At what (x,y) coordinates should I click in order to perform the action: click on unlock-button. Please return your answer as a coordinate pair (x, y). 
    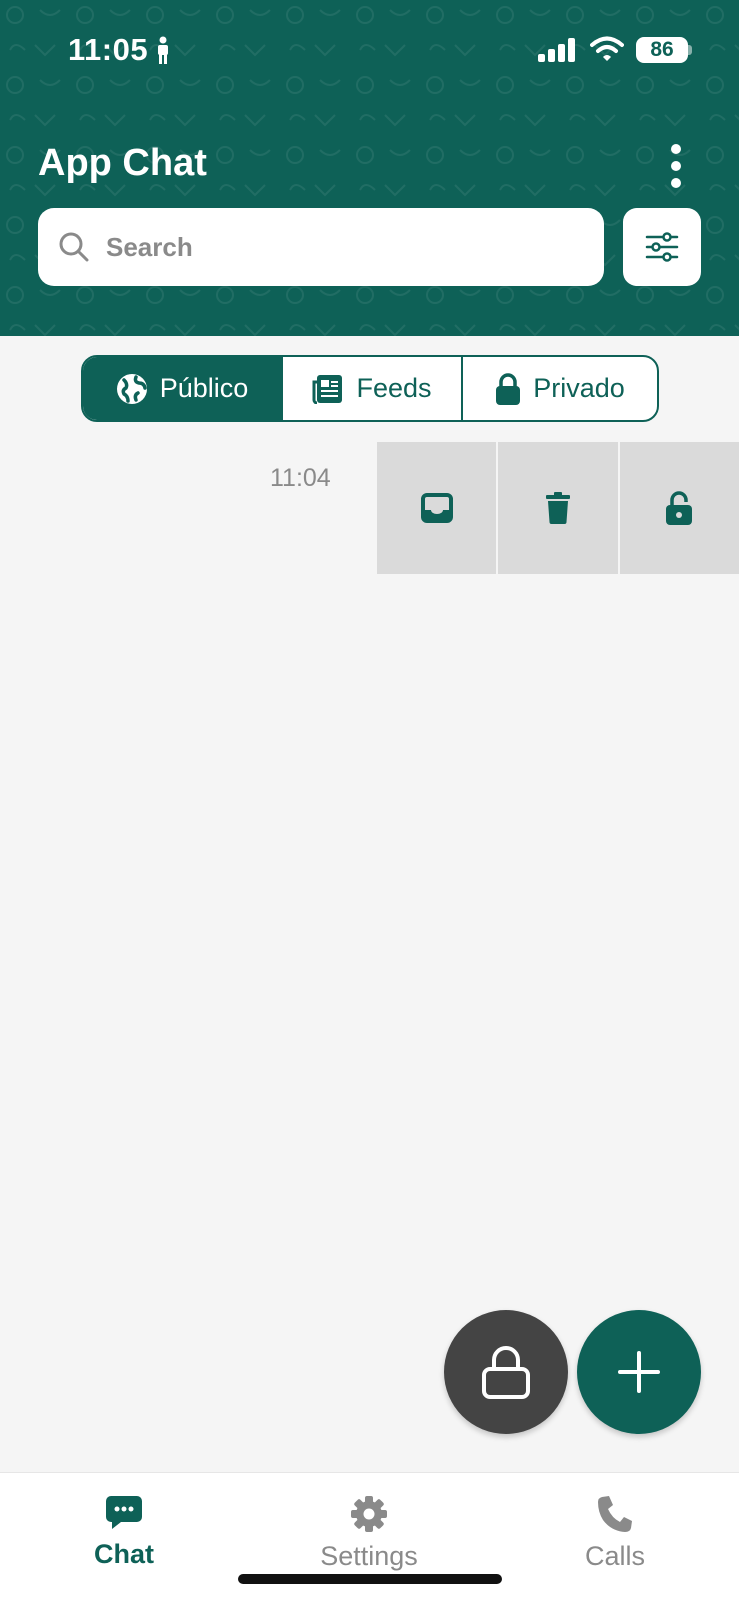
    Looking at the image, I should click on (679, 508).